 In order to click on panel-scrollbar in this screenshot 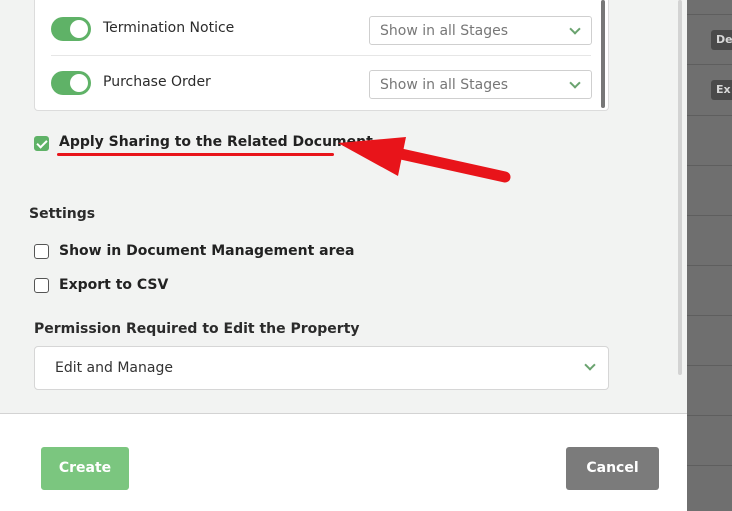, I will do `click(680, 187)`.